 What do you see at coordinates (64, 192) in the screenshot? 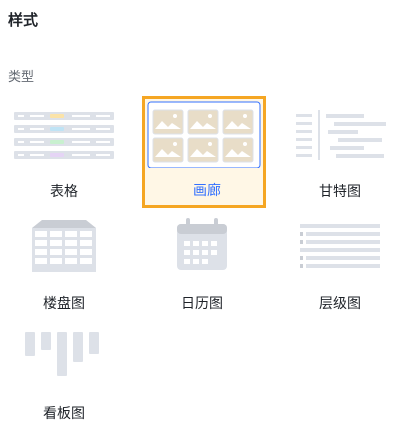
I see `view-option-label: 表格` at bounding box center [64, 192].